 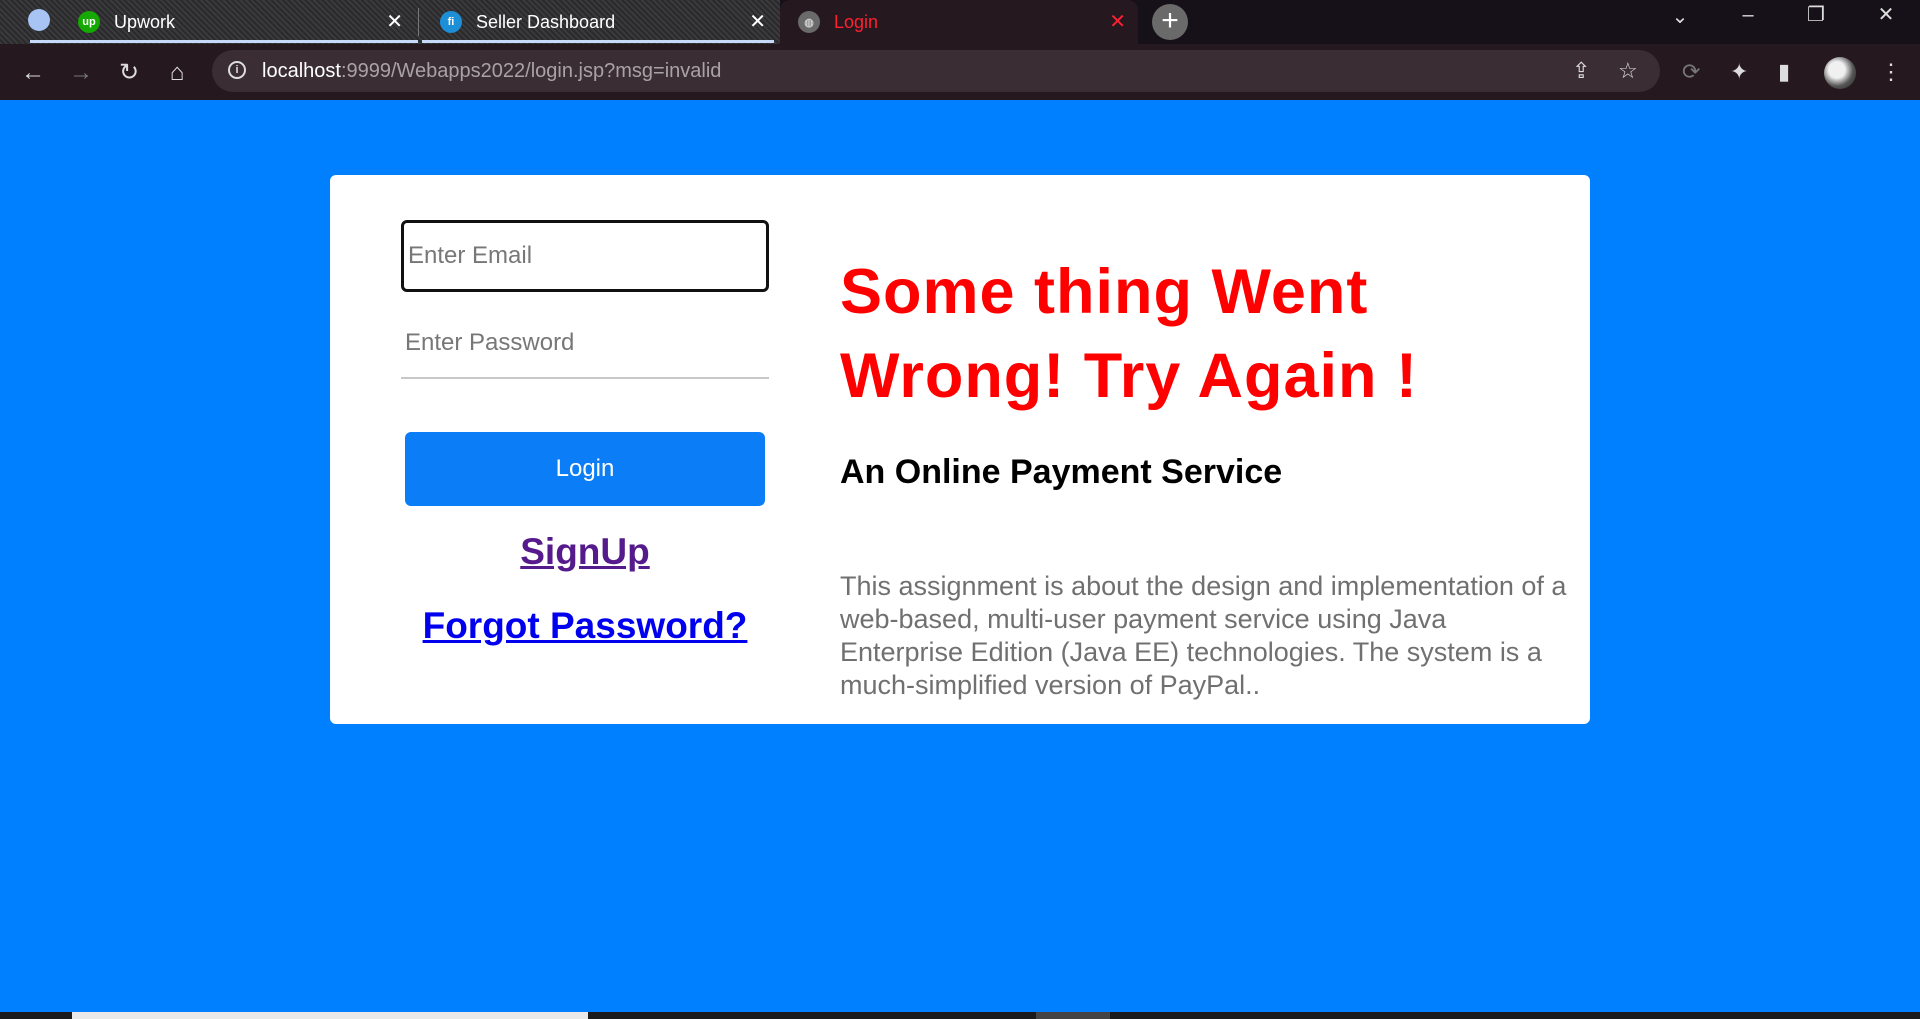 What do you see at coordinates (177, 73) in the screenshot?
I see `home-icon: ⌂` at bounding box center [177, 73].